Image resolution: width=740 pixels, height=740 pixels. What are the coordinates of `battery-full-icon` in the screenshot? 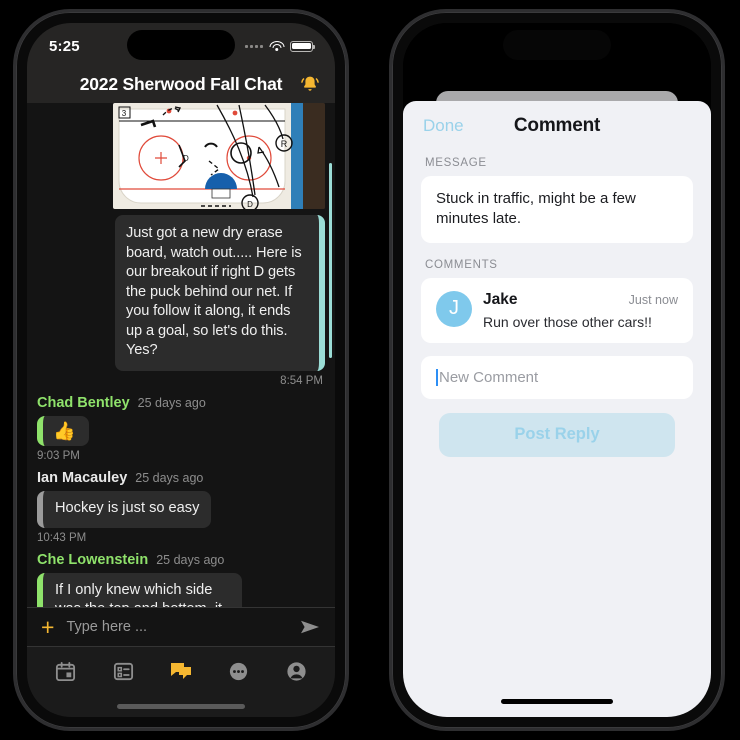 It's located at (302, 46).